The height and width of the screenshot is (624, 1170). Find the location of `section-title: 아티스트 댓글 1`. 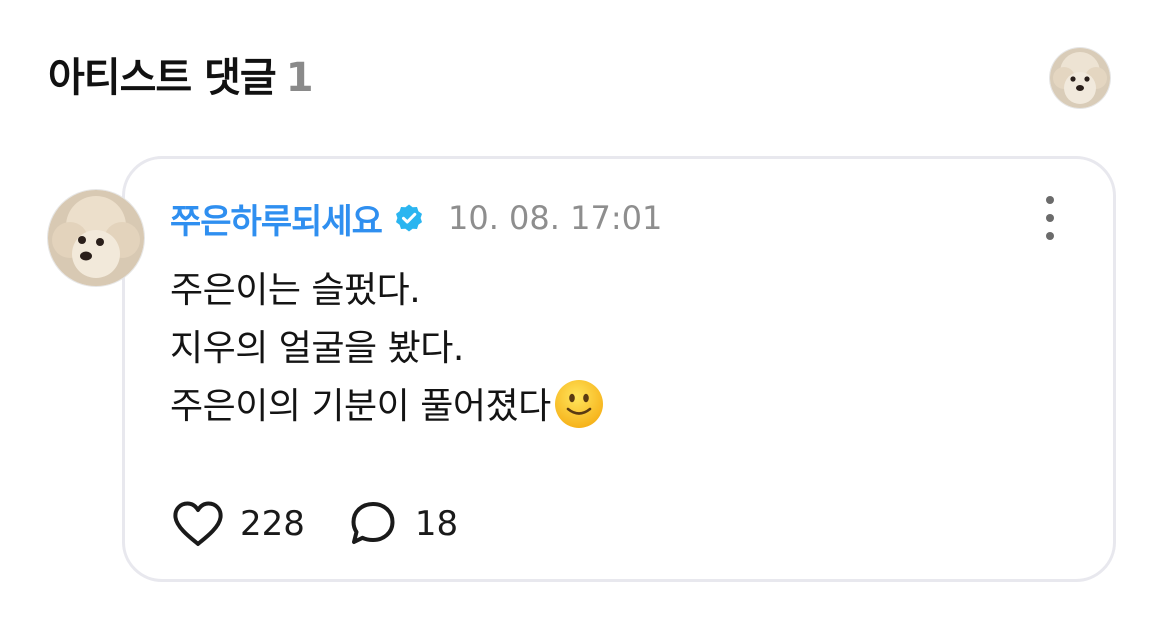

section-title: 아티스트 댓글 1 is located at coordinates (181, 78).